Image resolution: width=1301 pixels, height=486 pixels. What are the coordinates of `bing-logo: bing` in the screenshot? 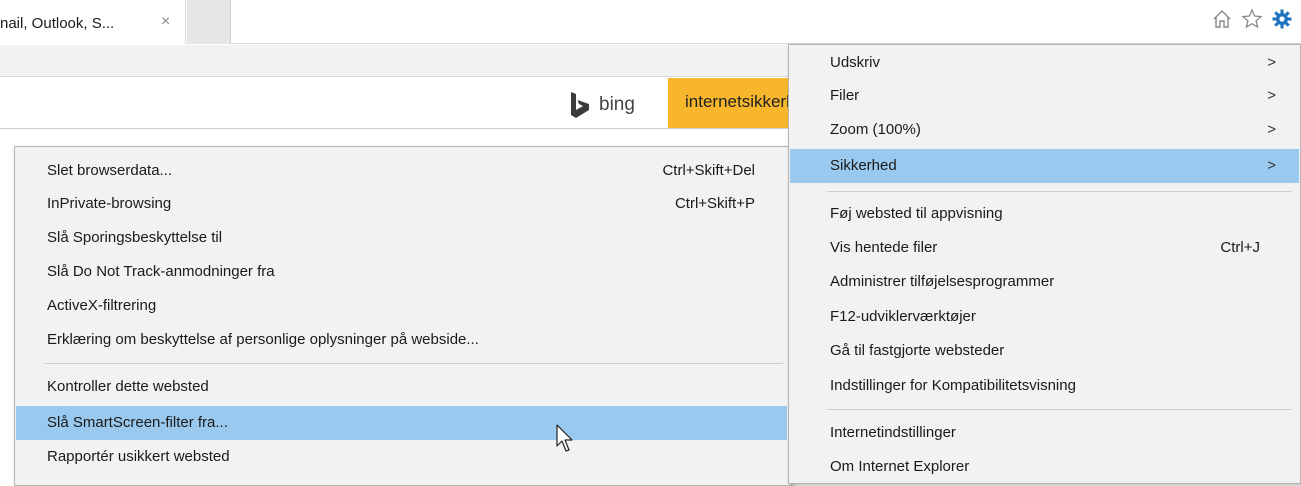 It's located at (602, 105).